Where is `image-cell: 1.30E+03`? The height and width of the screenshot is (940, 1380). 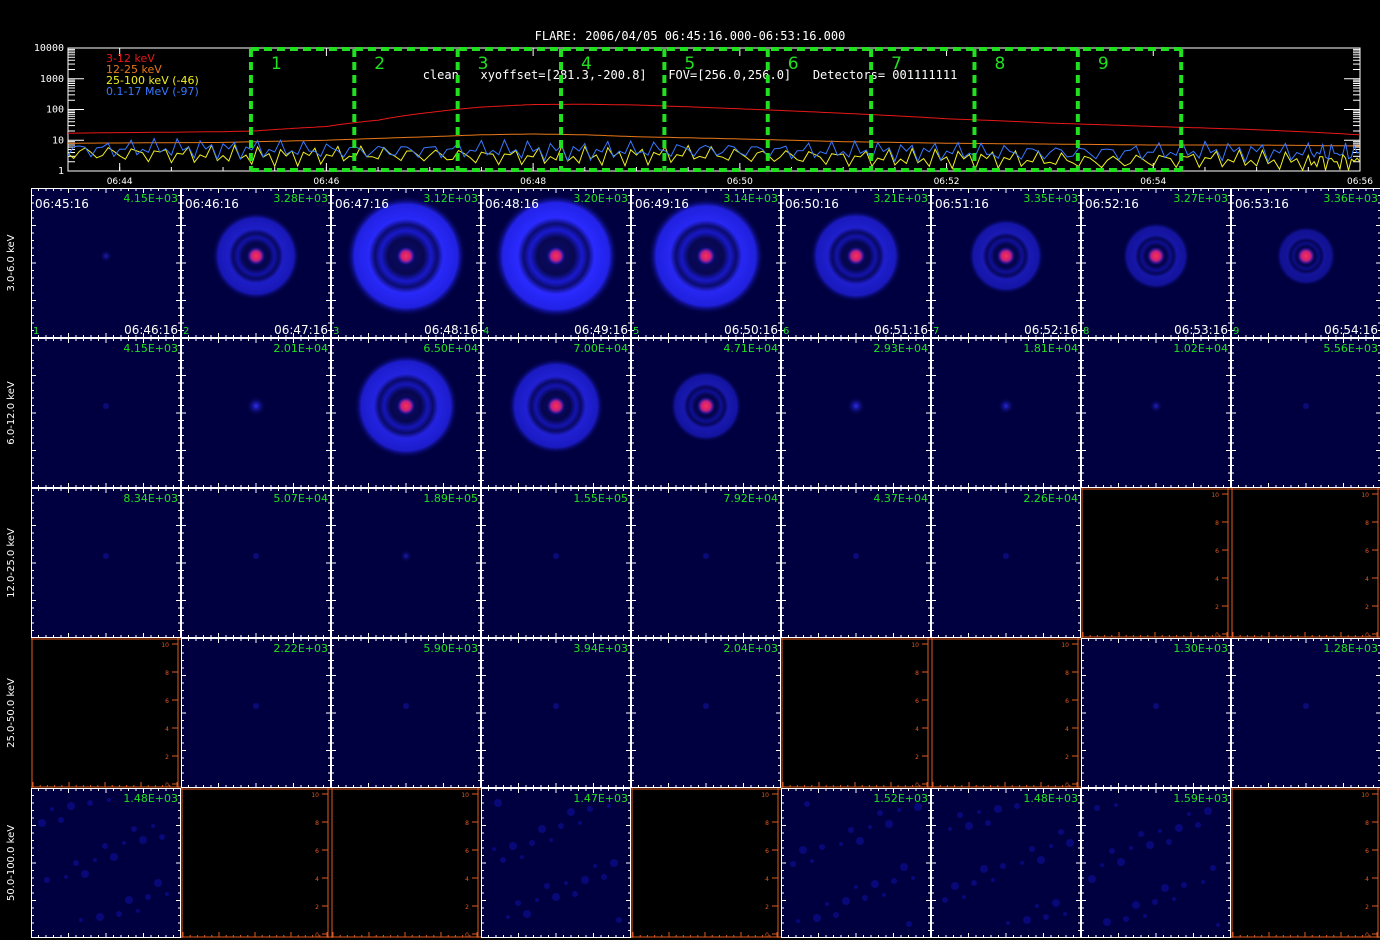 image-cell: 1.30E+03 is located at coordinates (1156, 713).